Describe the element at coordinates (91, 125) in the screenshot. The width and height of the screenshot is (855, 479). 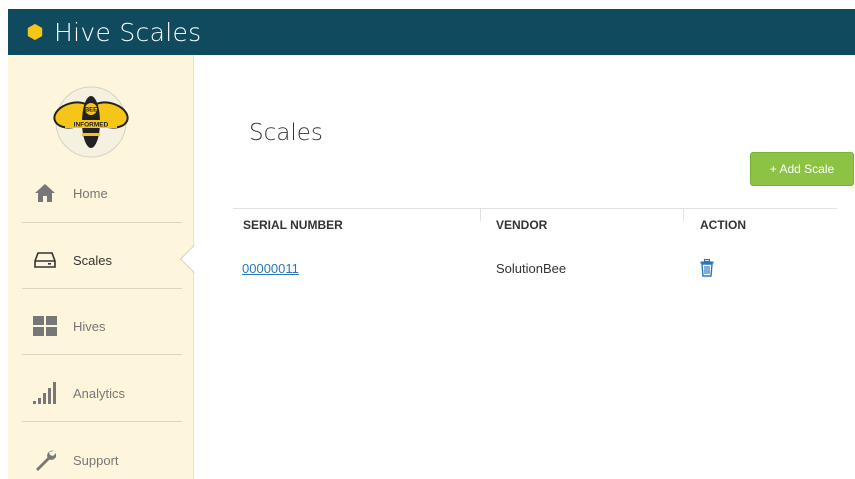
I see `logo-text-bottom: INFORMED` at that location.